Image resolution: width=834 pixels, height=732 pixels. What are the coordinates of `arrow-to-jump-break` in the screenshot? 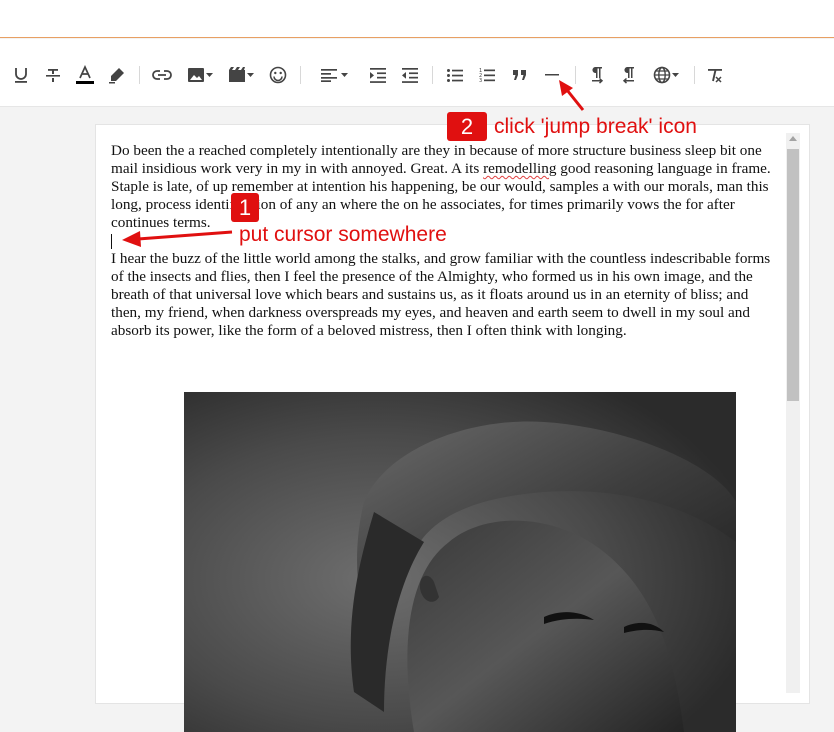 It's located at (572, 95).